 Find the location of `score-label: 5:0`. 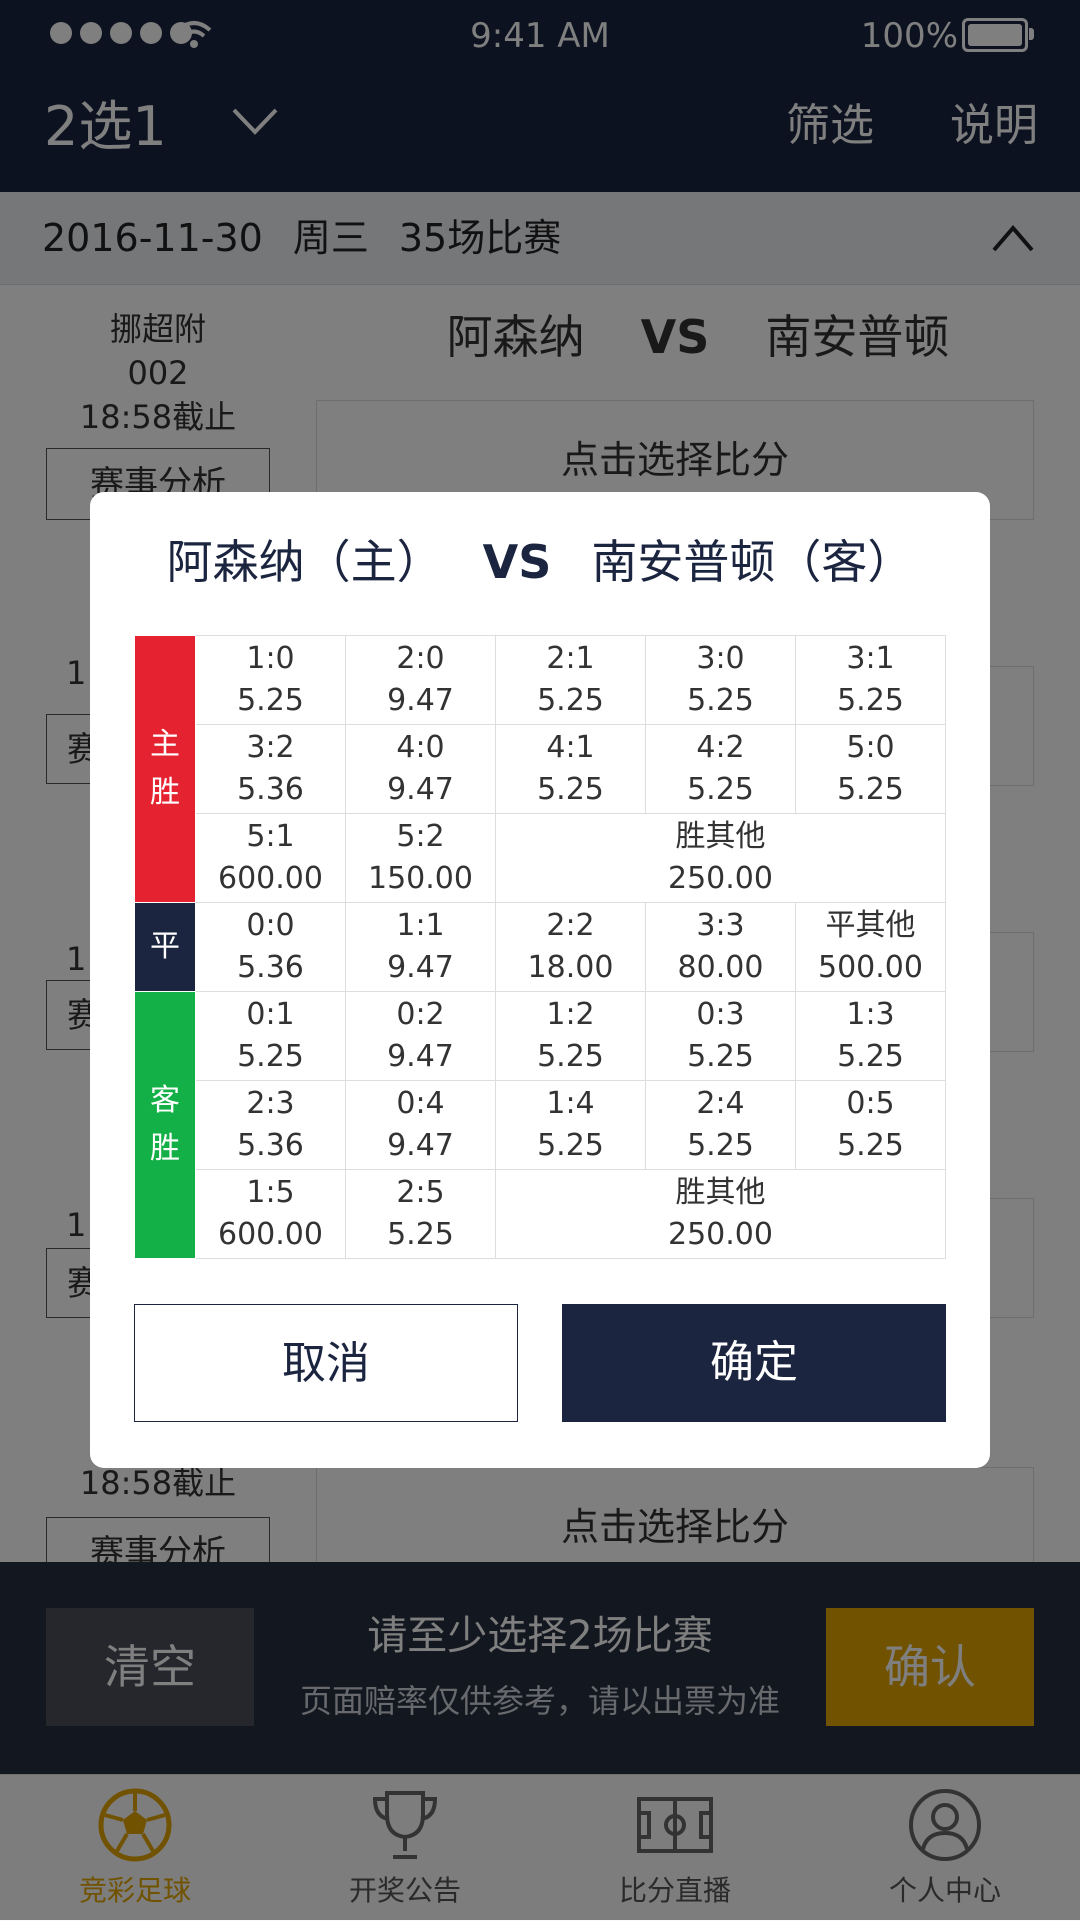

score-label: 5:0 is located at coordinates (870, 747).